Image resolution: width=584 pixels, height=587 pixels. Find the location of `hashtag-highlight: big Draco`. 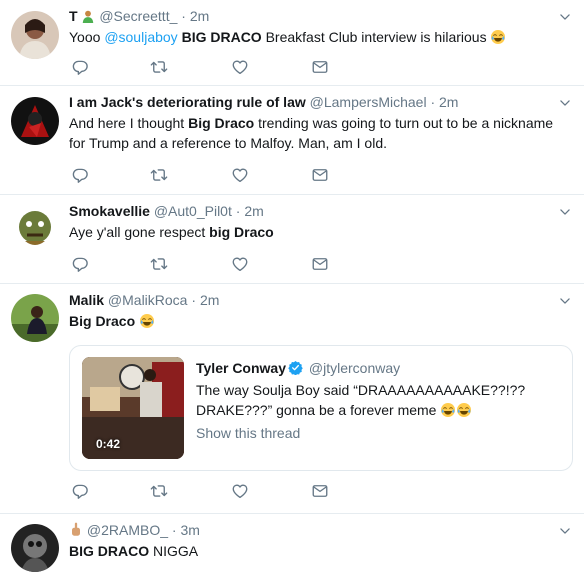

hashtag-highlight: big Draco is located at coordinates (241, 232).